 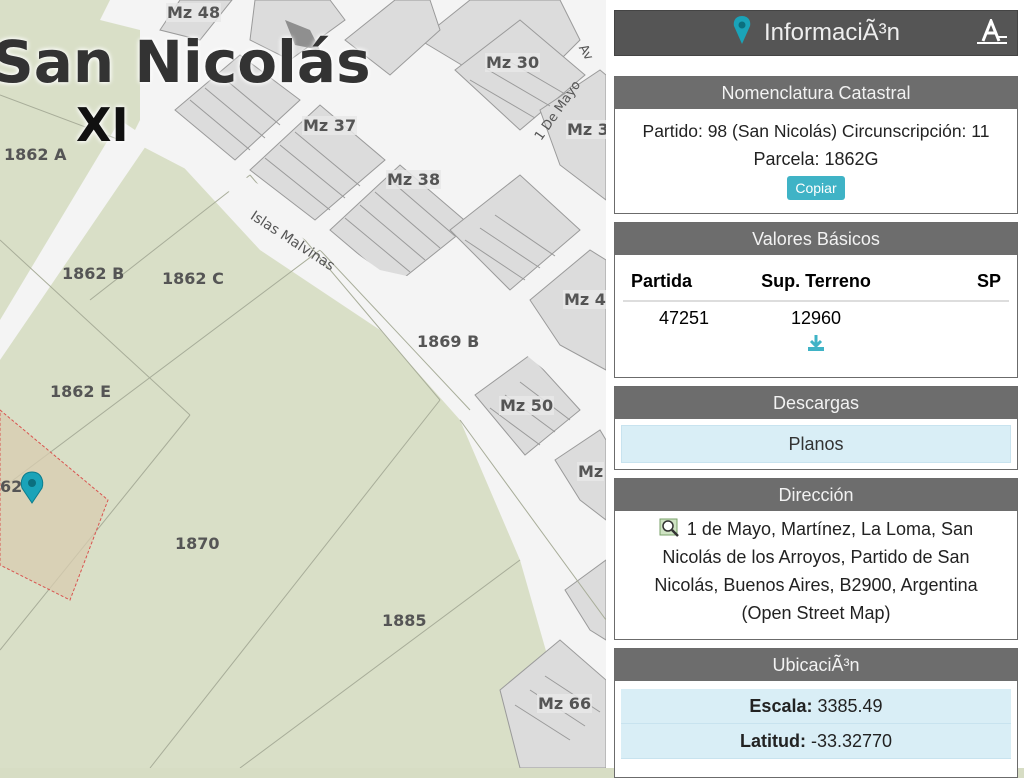 What do you see at coordinates (35, 154) in the screenshot?
I see `parcel-label: 1862 A` at bounding box center [35, 154].